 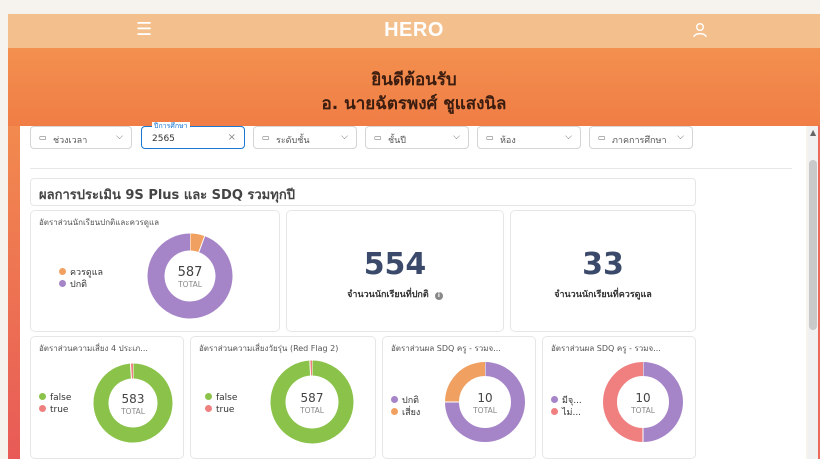 What do you see at coordinates (414, 80) in the screenshot?
I see `welcome-text: ยินดีต้อนรับ` at bounding box center [414, 80].